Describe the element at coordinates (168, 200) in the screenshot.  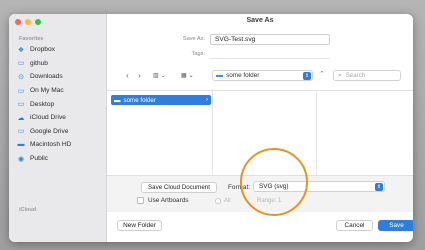
I see `use-artboards-label: Use Artboards` at that location.